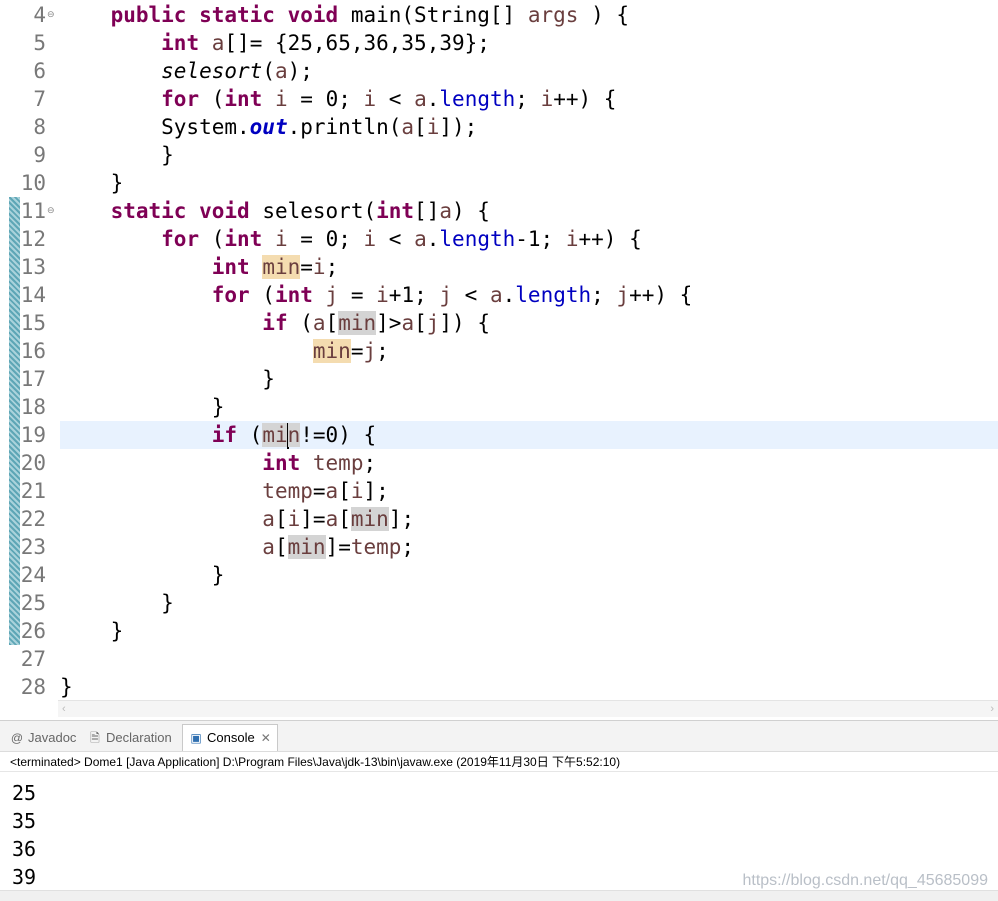 This screenshot has height=901, width=998. Describe the element at coordinates (433, 99) in the screenshot. I see `code-token: .` at that location.